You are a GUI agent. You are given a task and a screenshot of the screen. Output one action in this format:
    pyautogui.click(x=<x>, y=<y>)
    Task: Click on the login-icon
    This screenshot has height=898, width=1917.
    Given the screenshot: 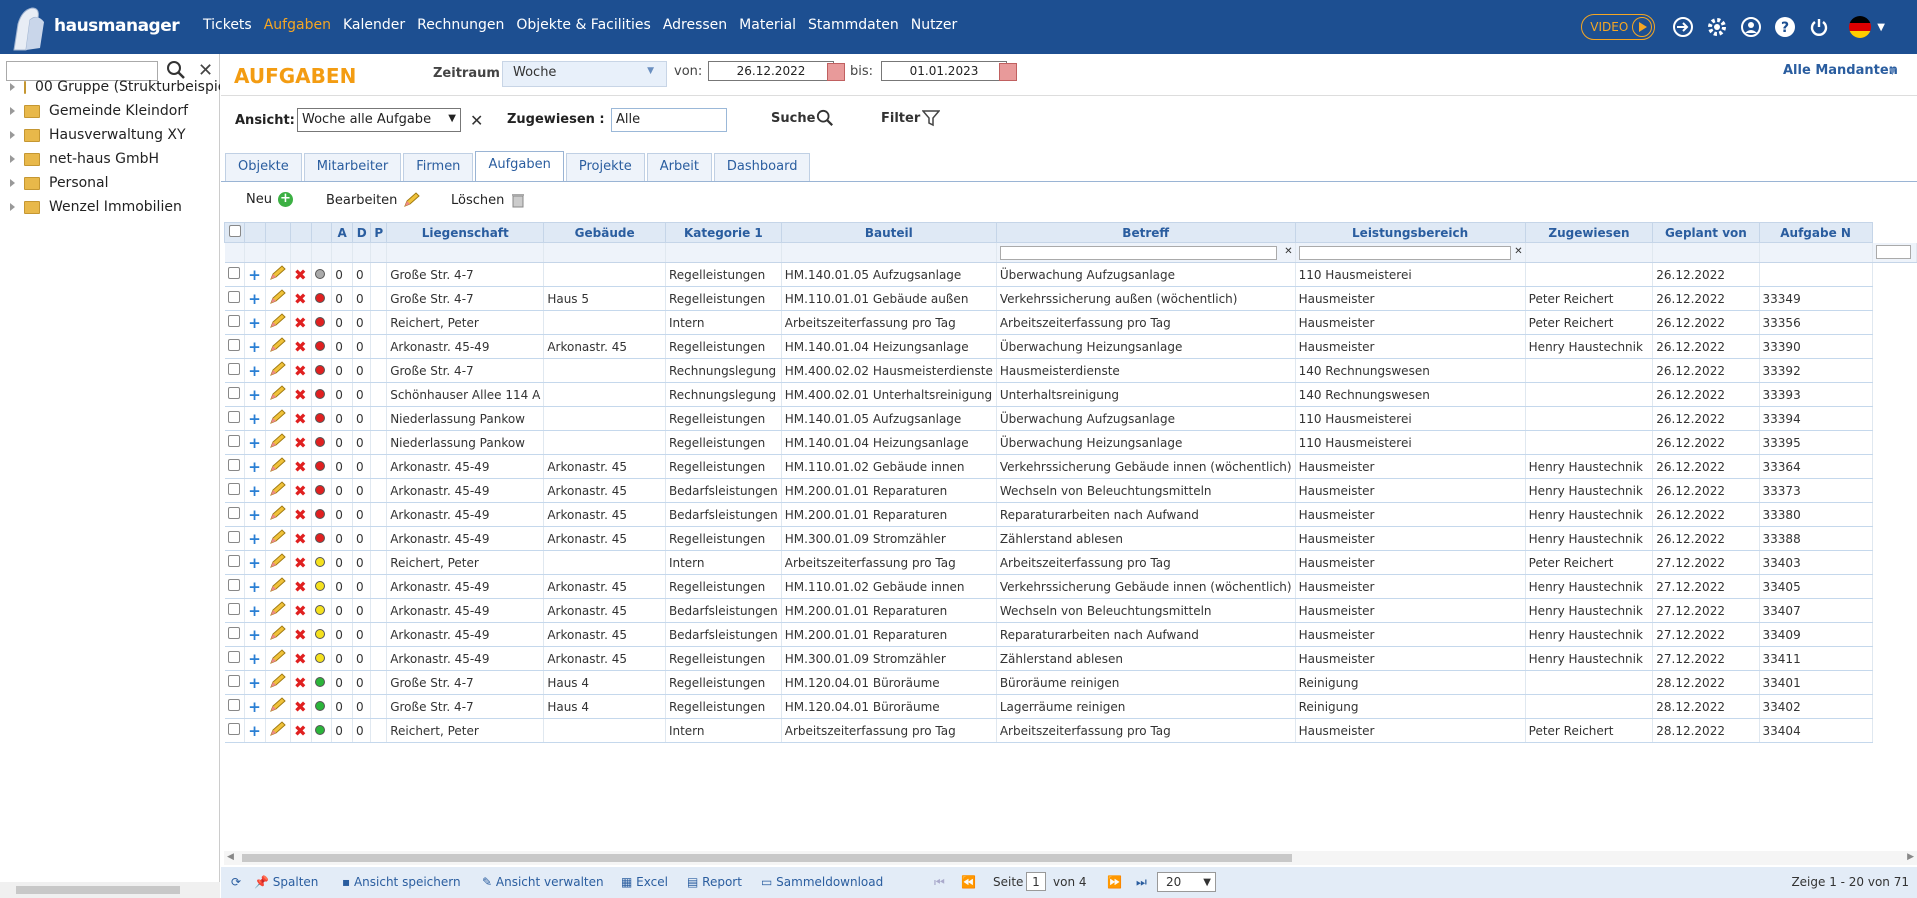 What is the action you would take?
    pyautogui.click(x=1683, y=27)
    